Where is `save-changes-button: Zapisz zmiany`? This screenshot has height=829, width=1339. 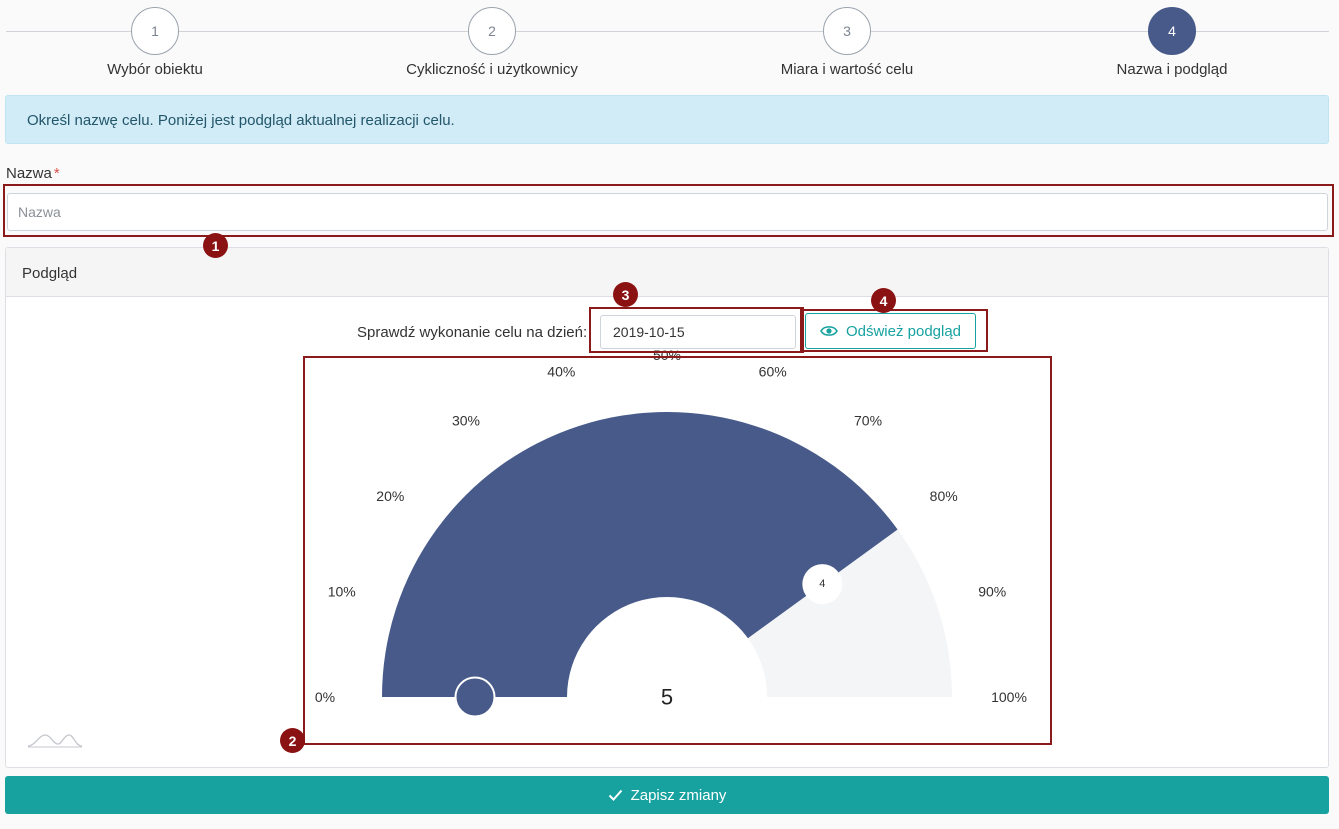 save-changes-button: Zapisz zmiany is located at coordinates (667, 795).